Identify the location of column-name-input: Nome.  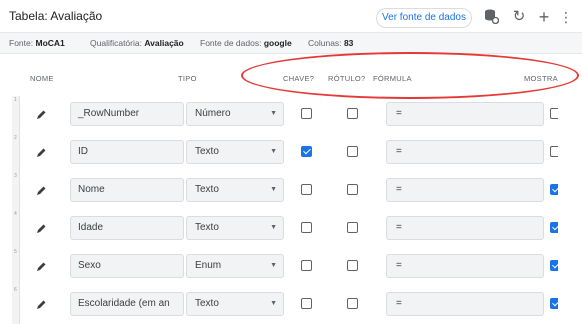
(127, 190).